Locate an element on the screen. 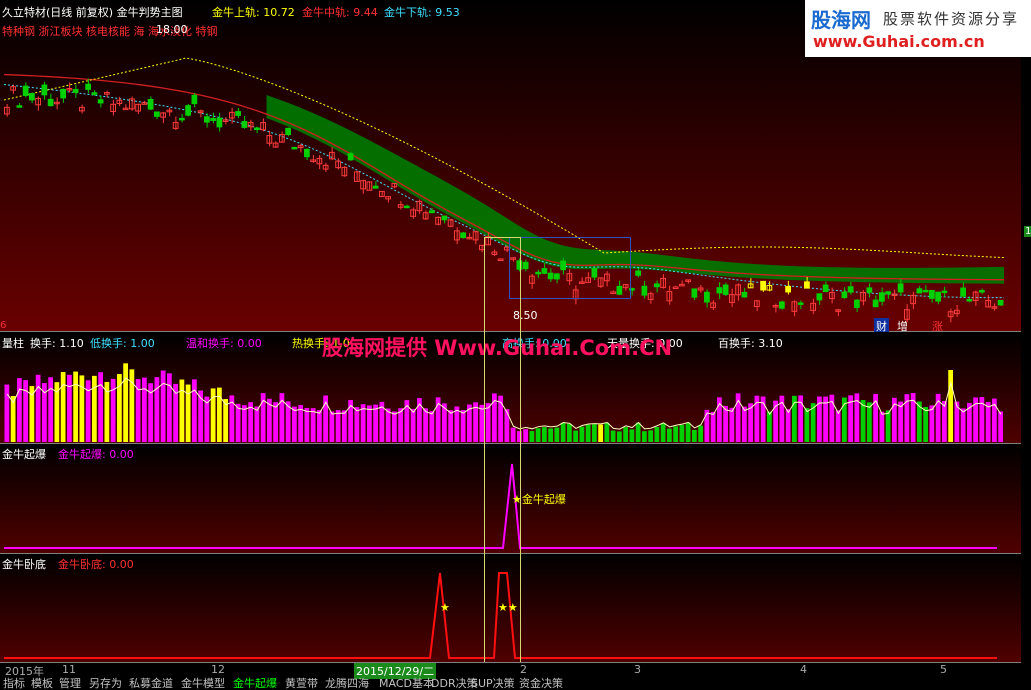 This screenshot has height=690, width=1031. mid-band-label: 金牛中轨: 9.44 is located at coordinates (340, 12).